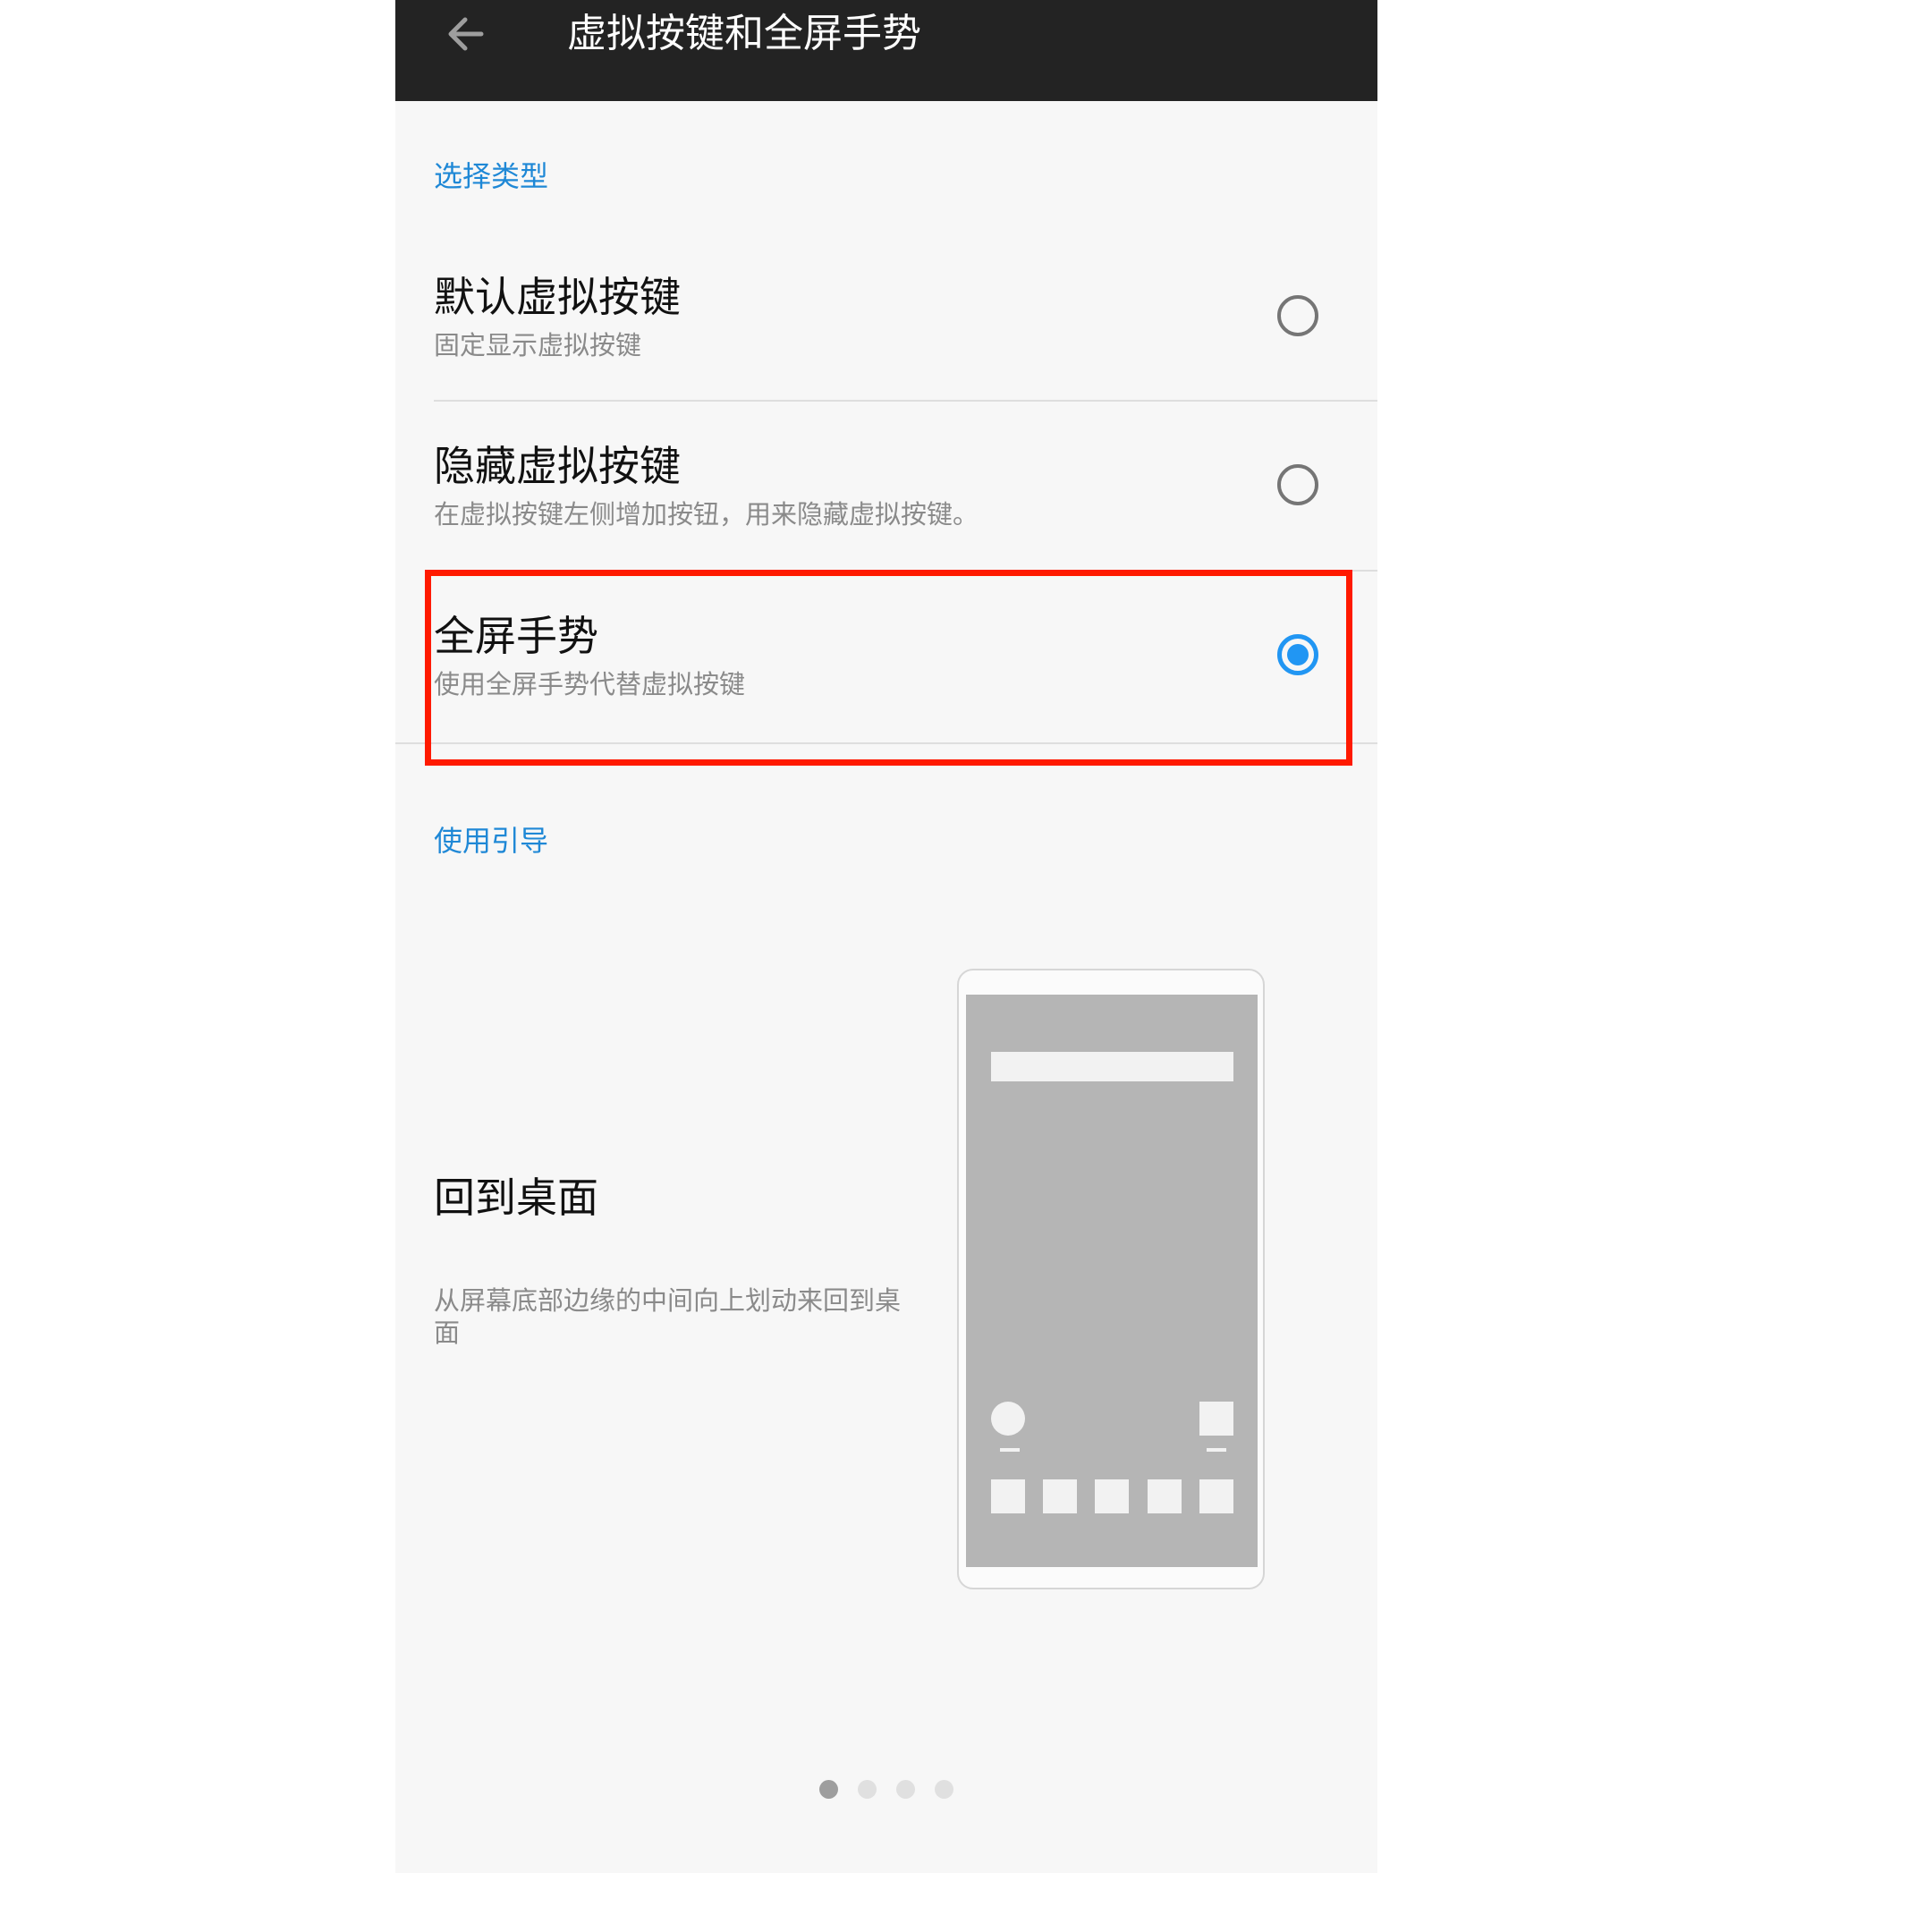  Describe the element at coordinates (706, 514) in the screenshot. I see `option-subtitle: 在虚拟按键左侧增加按钮，用来隐藏虚拟按键。` at that location.